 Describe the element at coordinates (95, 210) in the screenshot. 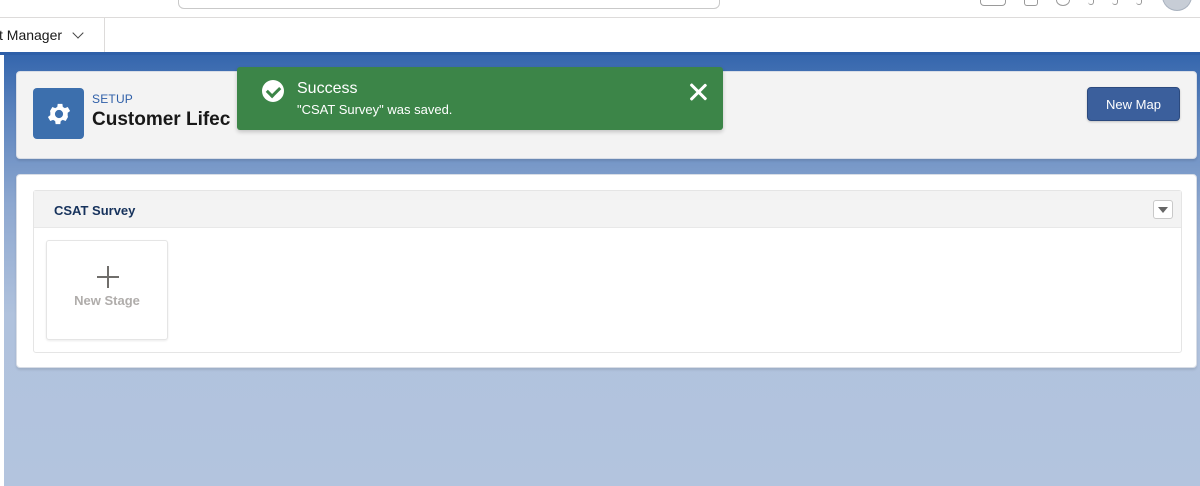

I see `section-title: CSAT Survey` at that location.